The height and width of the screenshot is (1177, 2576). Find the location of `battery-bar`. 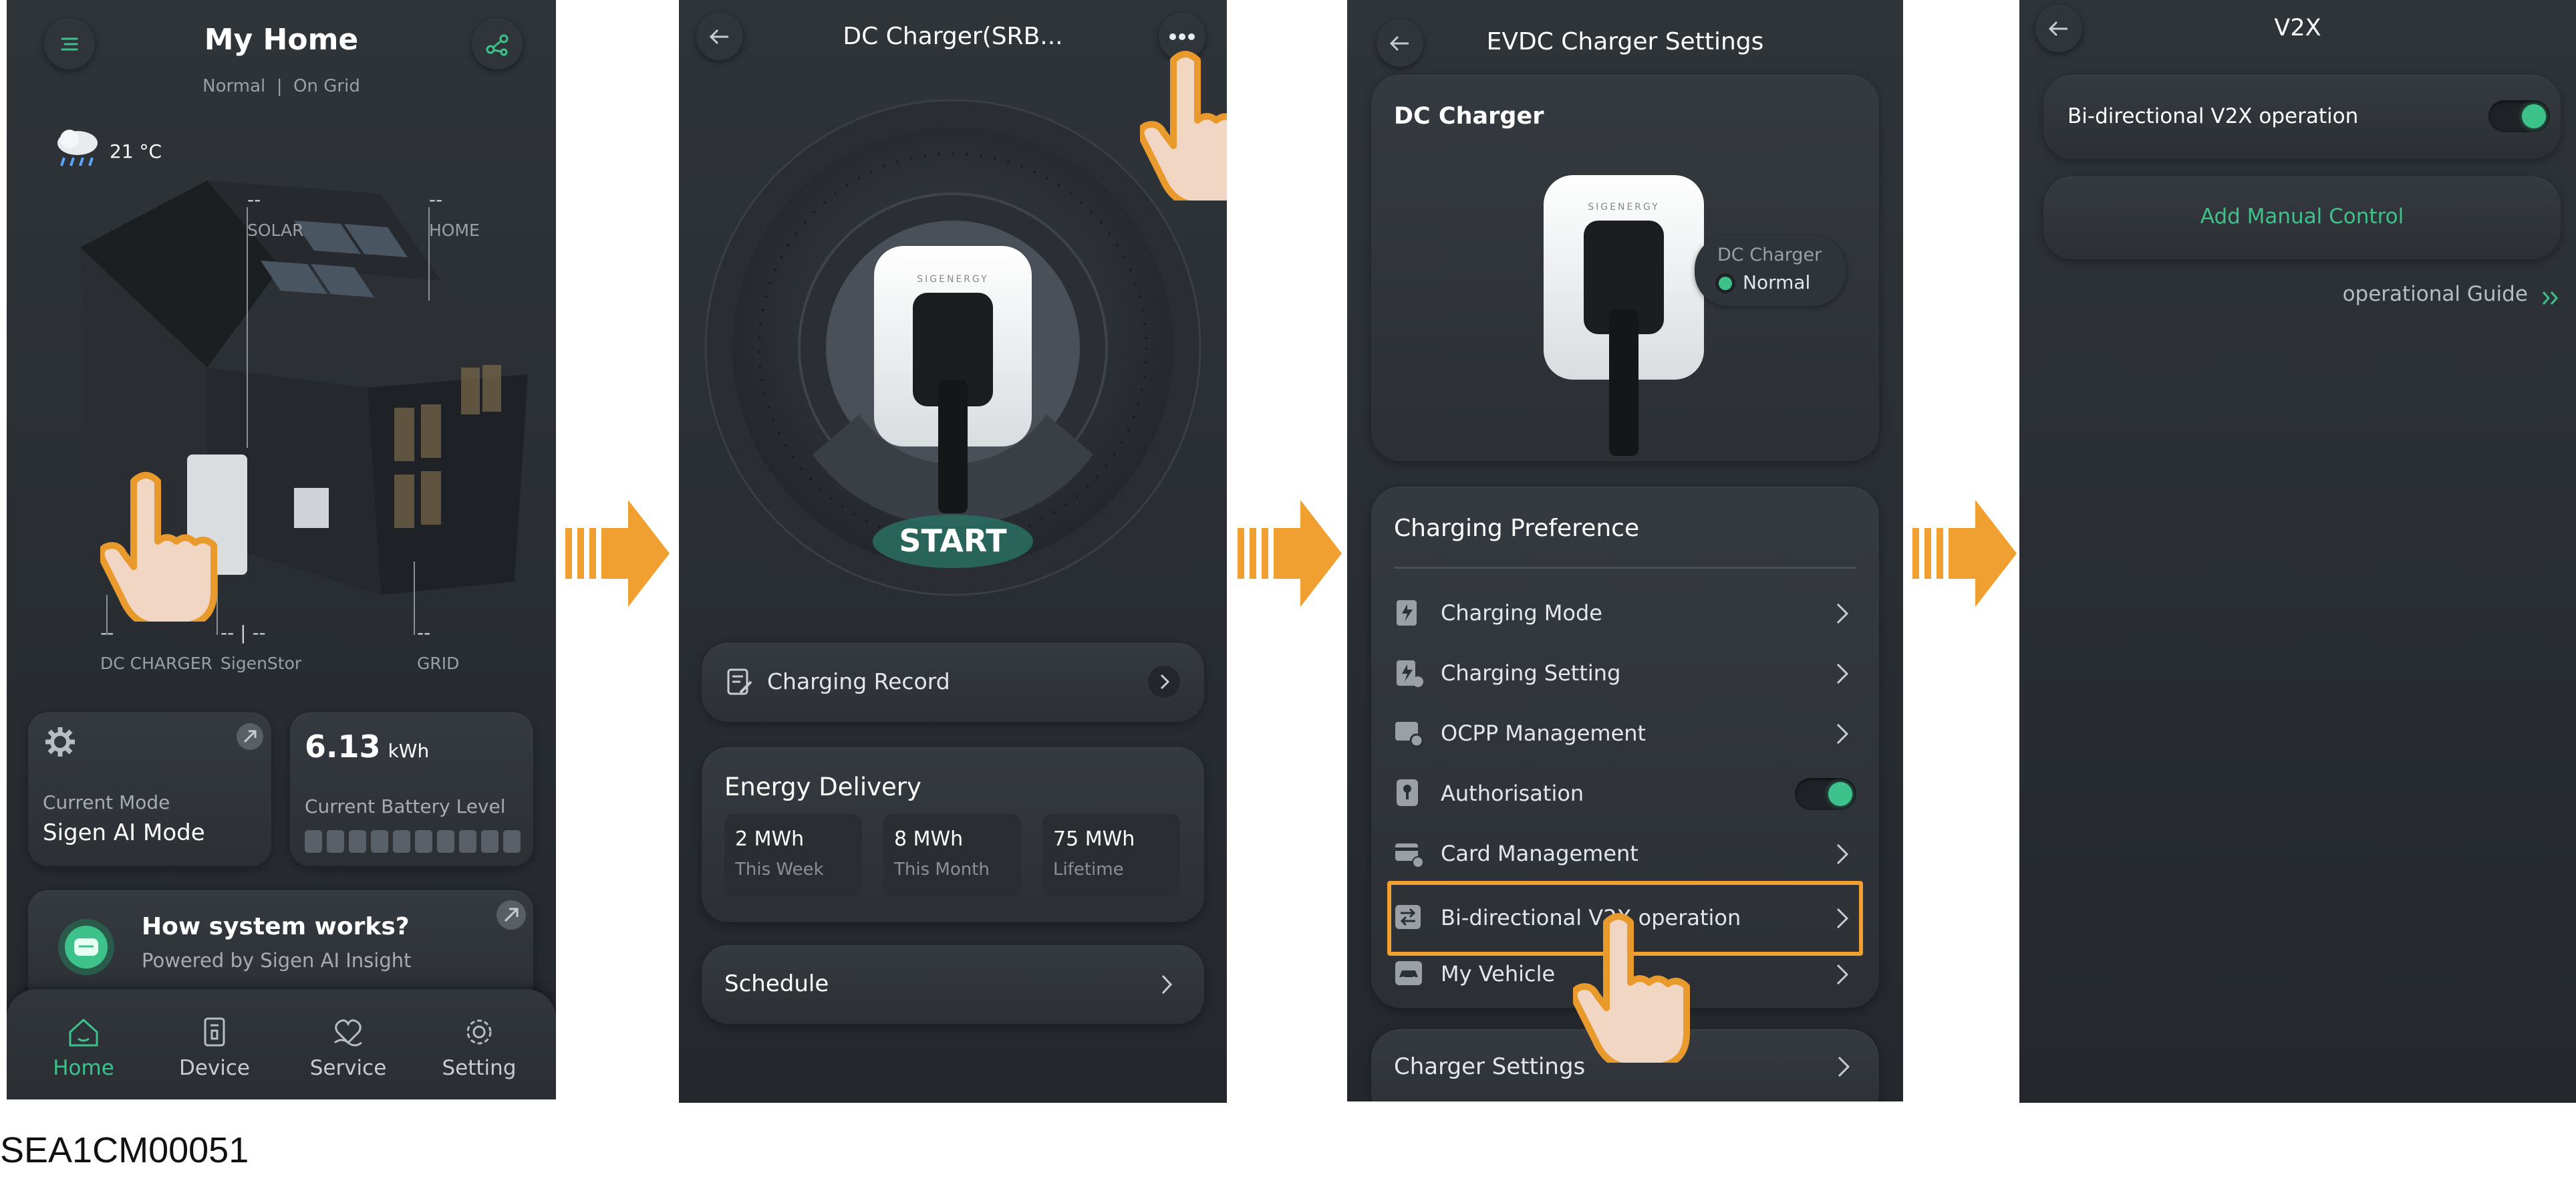

battery-bar is located at coordinates (413, 841).